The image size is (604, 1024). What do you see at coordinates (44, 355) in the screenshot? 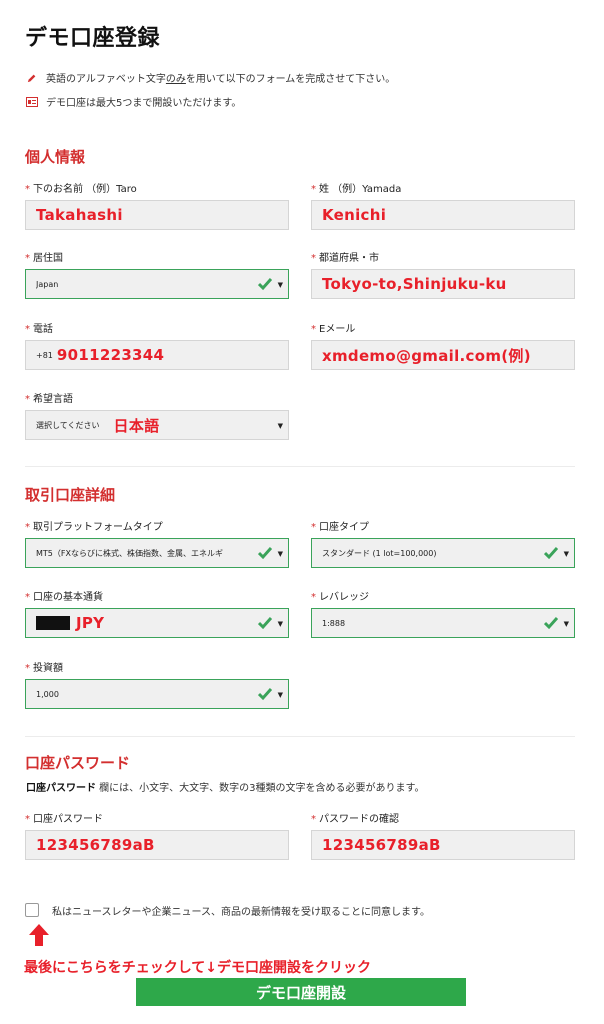
I see `phone-code: +81` at bounding box center [44, 355].